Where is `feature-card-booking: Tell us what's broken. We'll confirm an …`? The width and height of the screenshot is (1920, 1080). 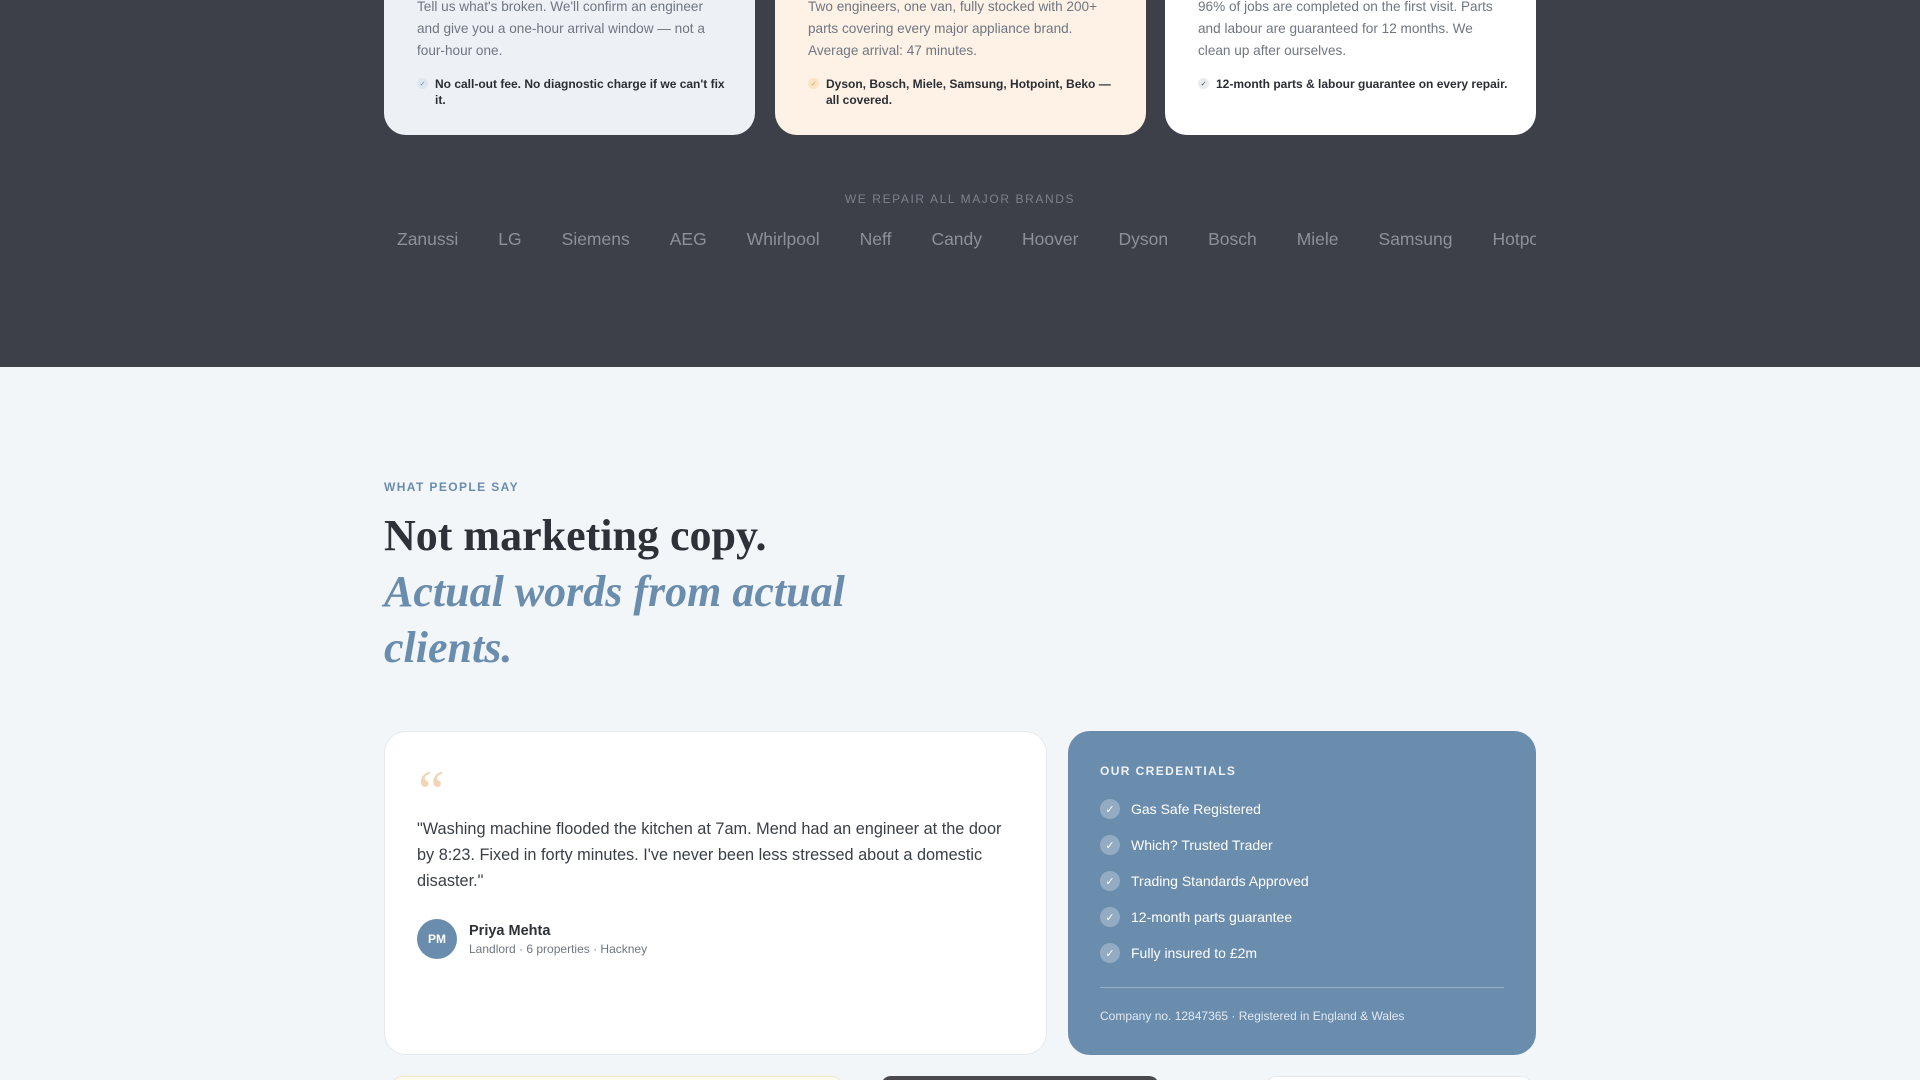 feature-card-booking: Tell us what's broken. We'll confirm an … is located at coordinates (569, 67).